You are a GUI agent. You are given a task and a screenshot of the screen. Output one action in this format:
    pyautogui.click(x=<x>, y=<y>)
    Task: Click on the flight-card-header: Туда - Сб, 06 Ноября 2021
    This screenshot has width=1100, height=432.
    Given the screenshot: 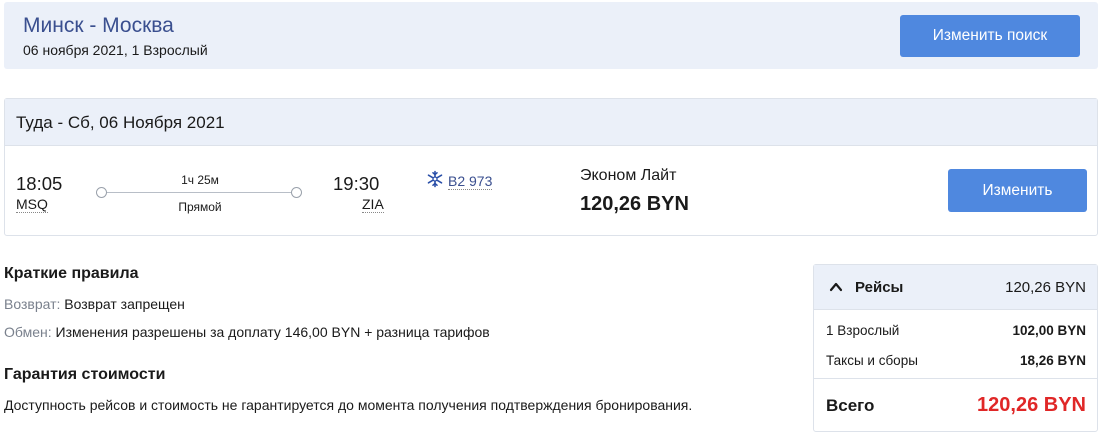 What is the action you would take?
    pyautogui.click(x=551, y=122)
    